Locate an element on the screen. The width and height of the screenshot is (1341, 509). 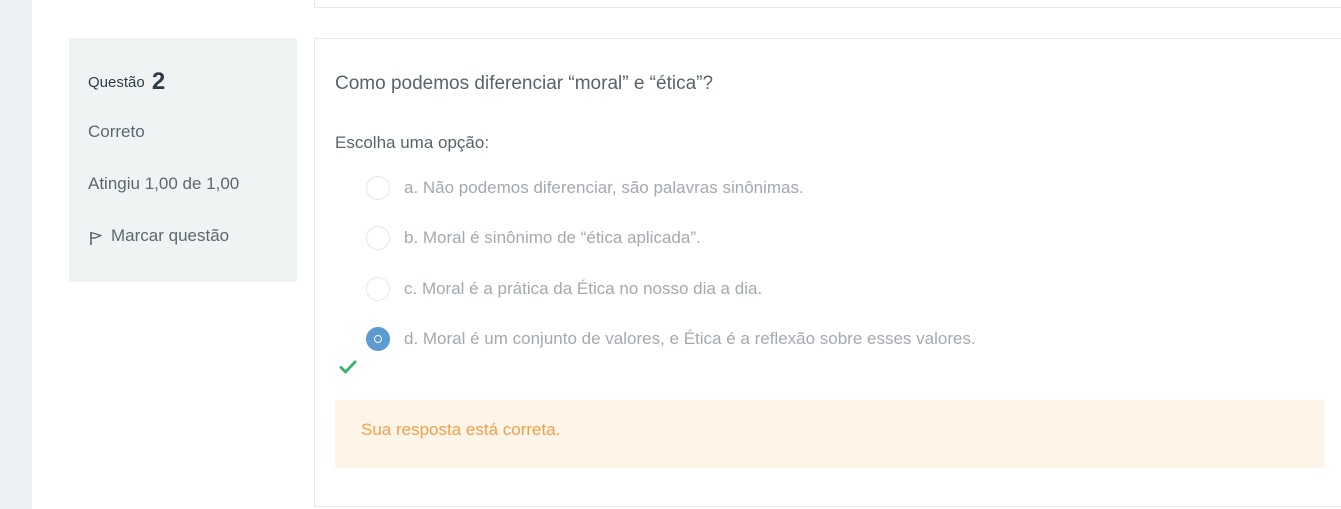
feedback-text: Sua resposta está correta. is located at coordinates (461, 429).